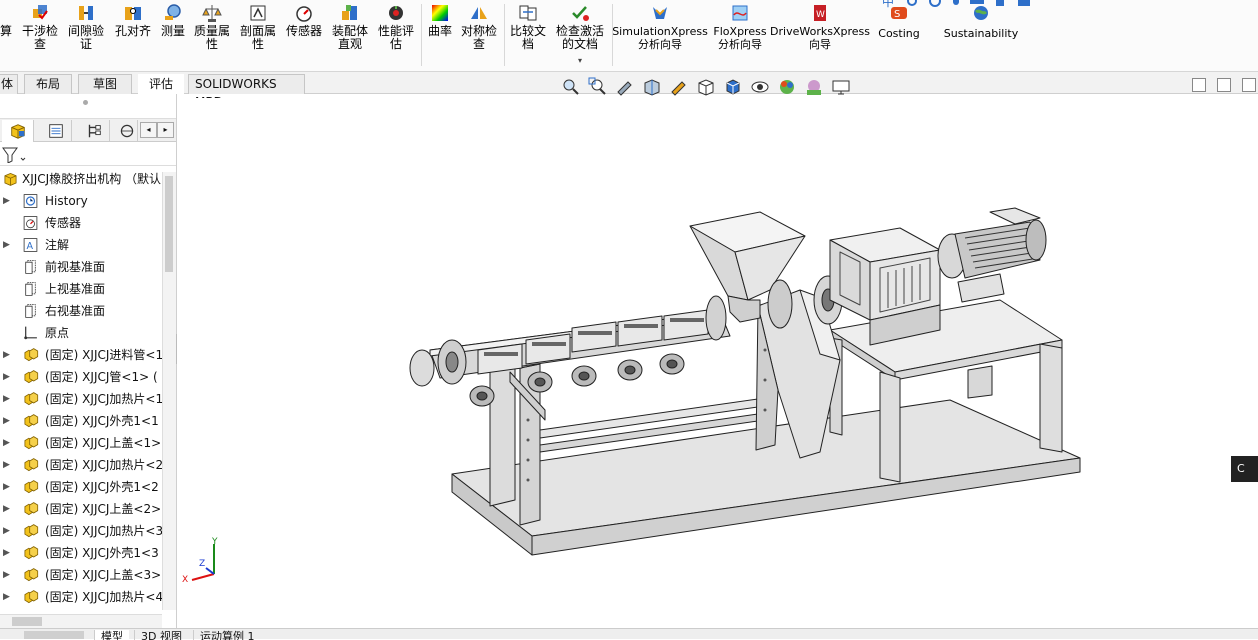  I want to click on view-orientation-icon, so click(706, 87).